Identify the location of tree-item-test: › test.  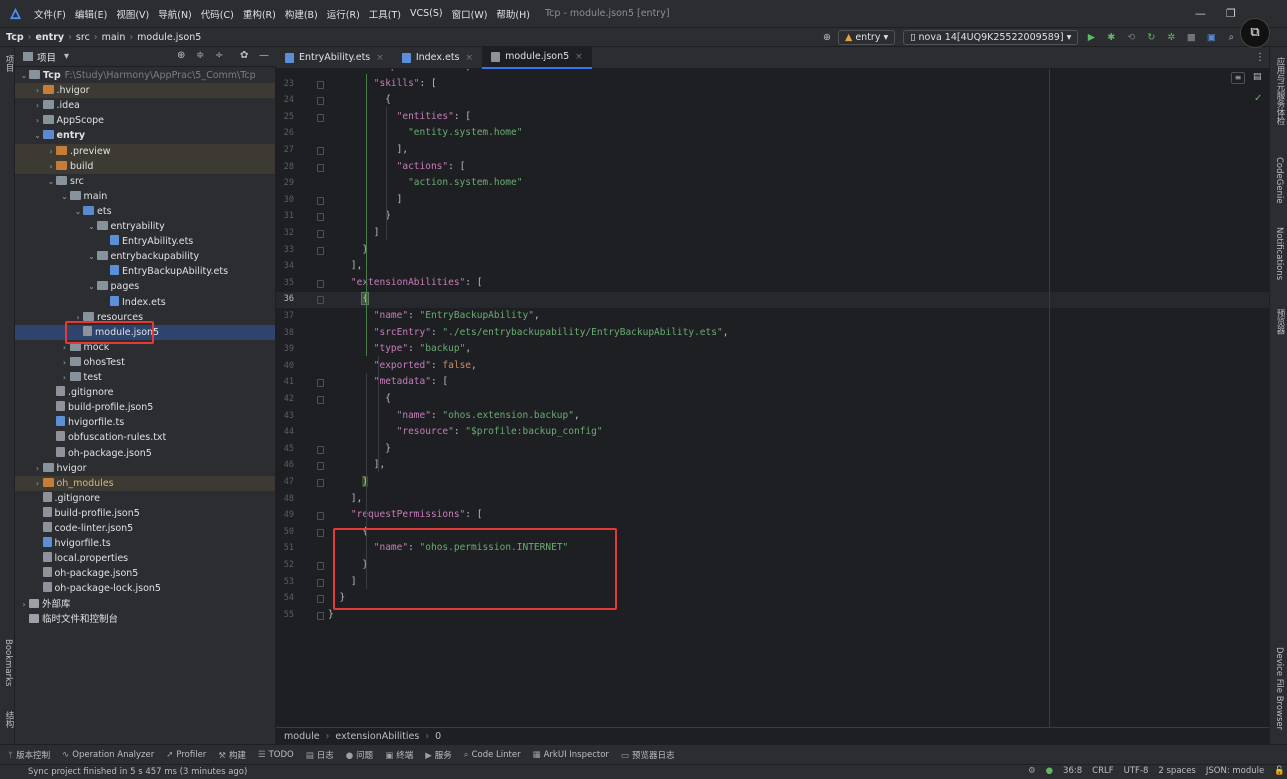
(145, 377).